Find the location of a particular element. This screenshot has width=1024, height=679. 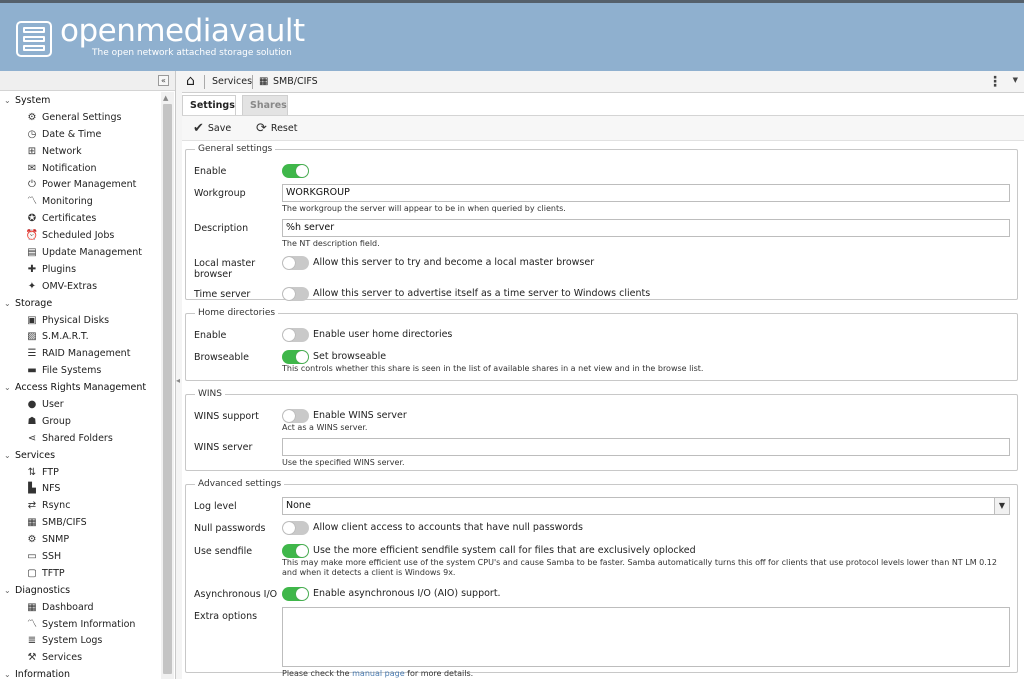

sidebar-item-label: SNMP is located at coordinates (56, 540).